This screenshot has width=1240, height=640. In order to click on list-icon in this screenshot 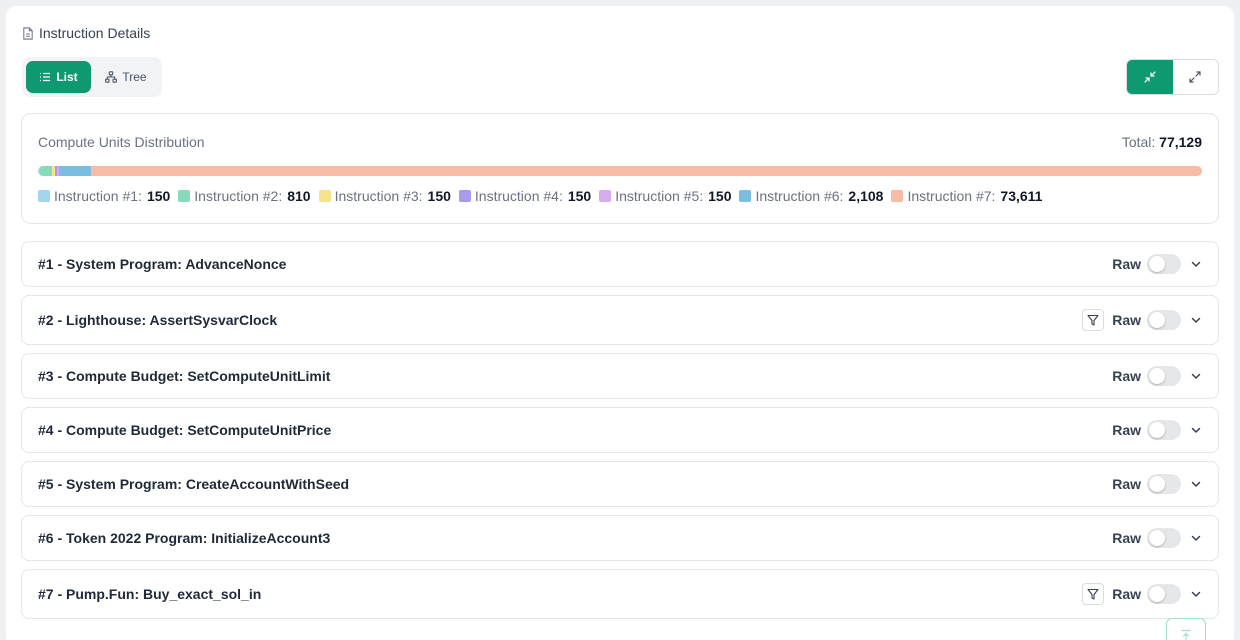, I will do `click(45, 77)`.